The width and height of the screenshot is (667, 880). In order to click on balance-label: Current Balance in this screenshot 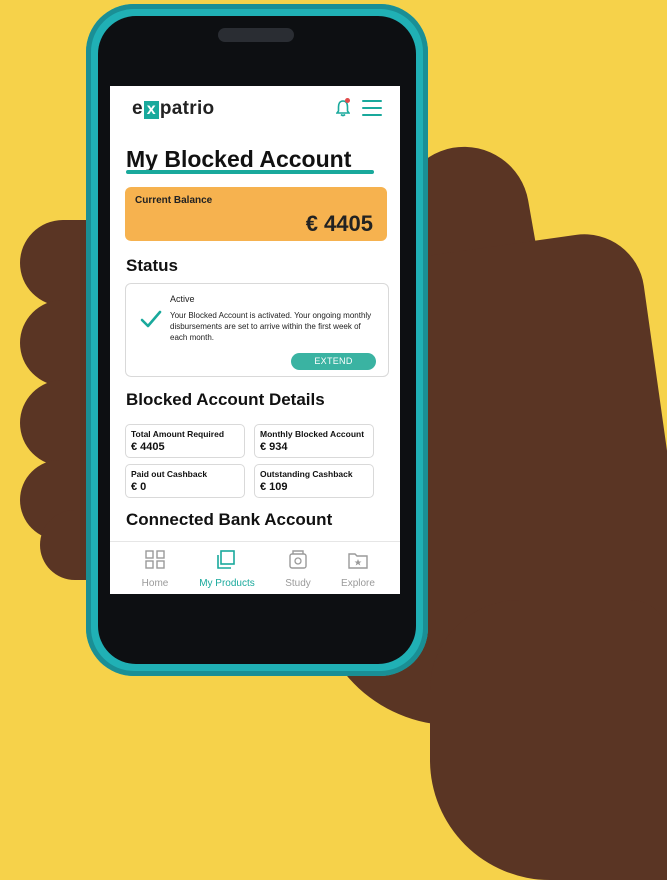, I will do `click(174, 200)`.